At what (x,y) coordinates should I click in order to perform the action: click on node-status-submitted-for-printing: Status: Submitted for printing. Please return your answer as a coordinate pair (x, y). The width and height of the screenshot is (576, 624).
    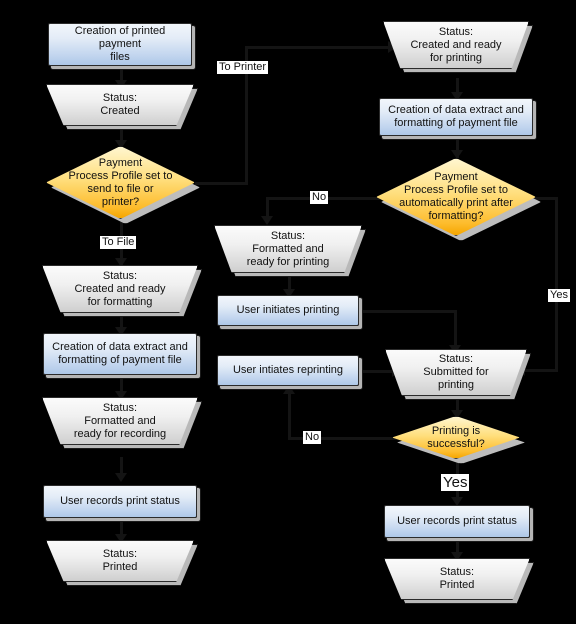
    Looking at the image, I should click on (458, 374).